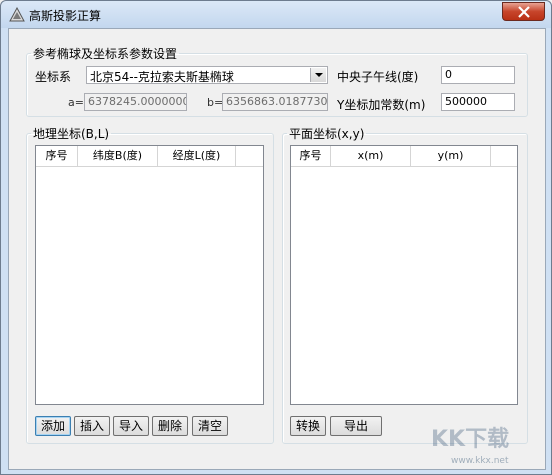 The width and height of the screenshot is (552, 475). Describe the element at coordinates (451, 156) in the screenshot. I see `plane-col-y: y(m)` at that location.